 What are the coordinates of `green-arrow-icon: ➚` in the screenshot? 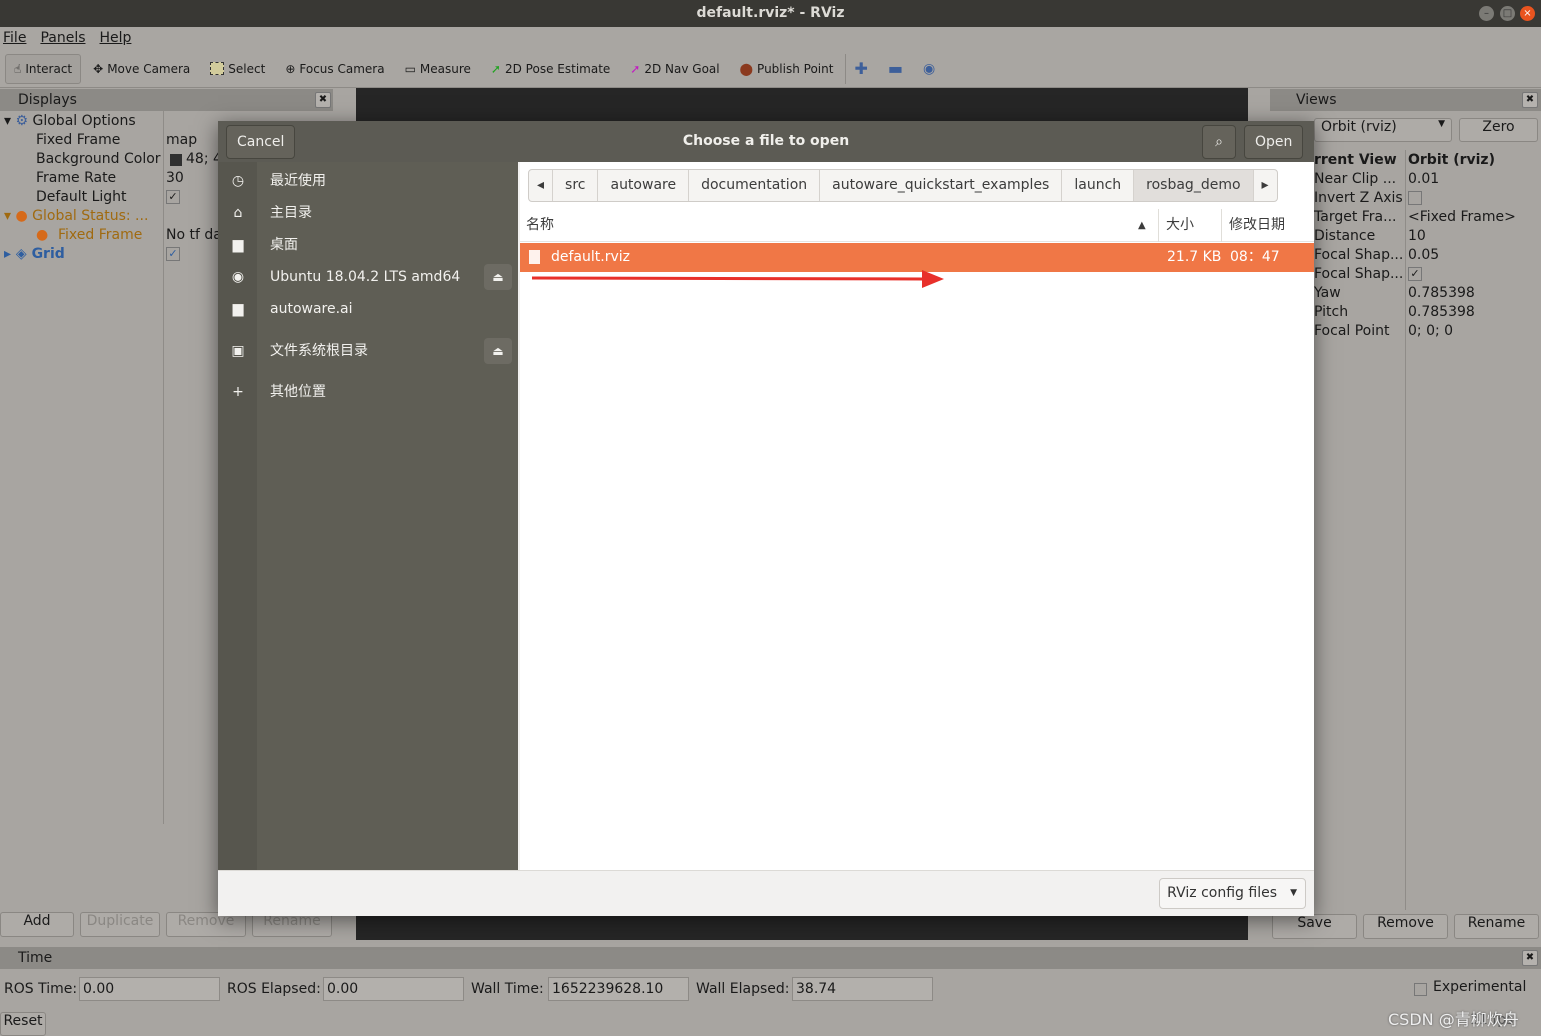 It's located at (495, 68).